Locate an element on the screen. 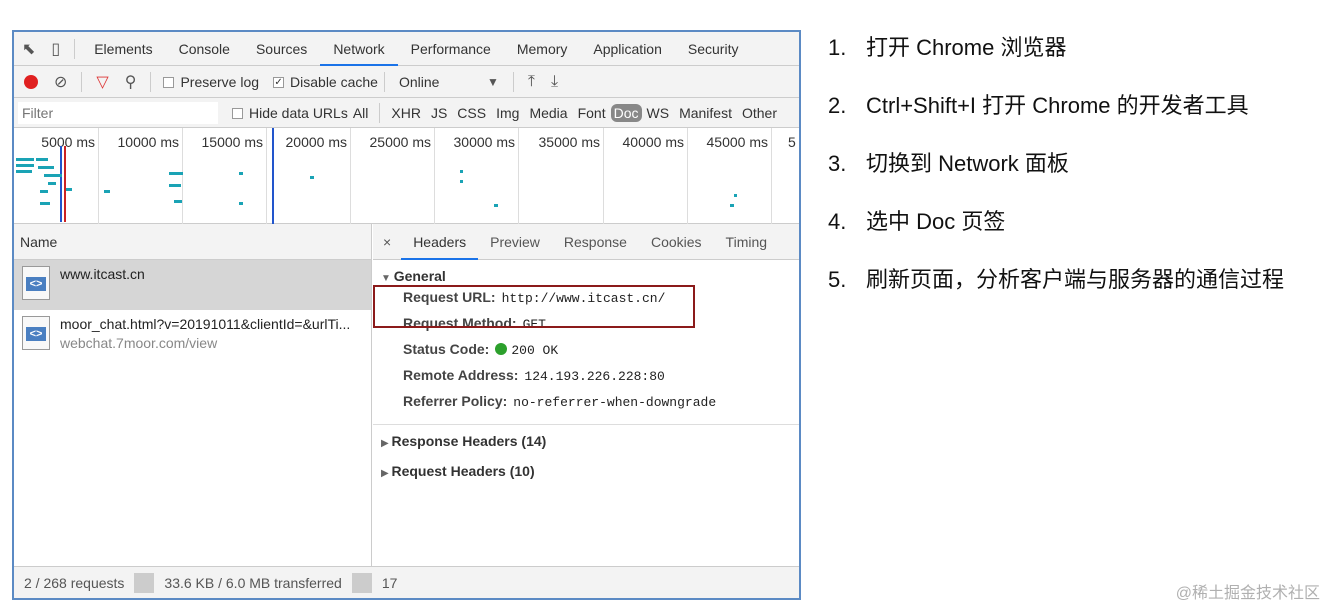 The image size is (1328, 609). remote-address-row: Remote Address: 124.193.226.228:80 is located at coordinates (534, 375).